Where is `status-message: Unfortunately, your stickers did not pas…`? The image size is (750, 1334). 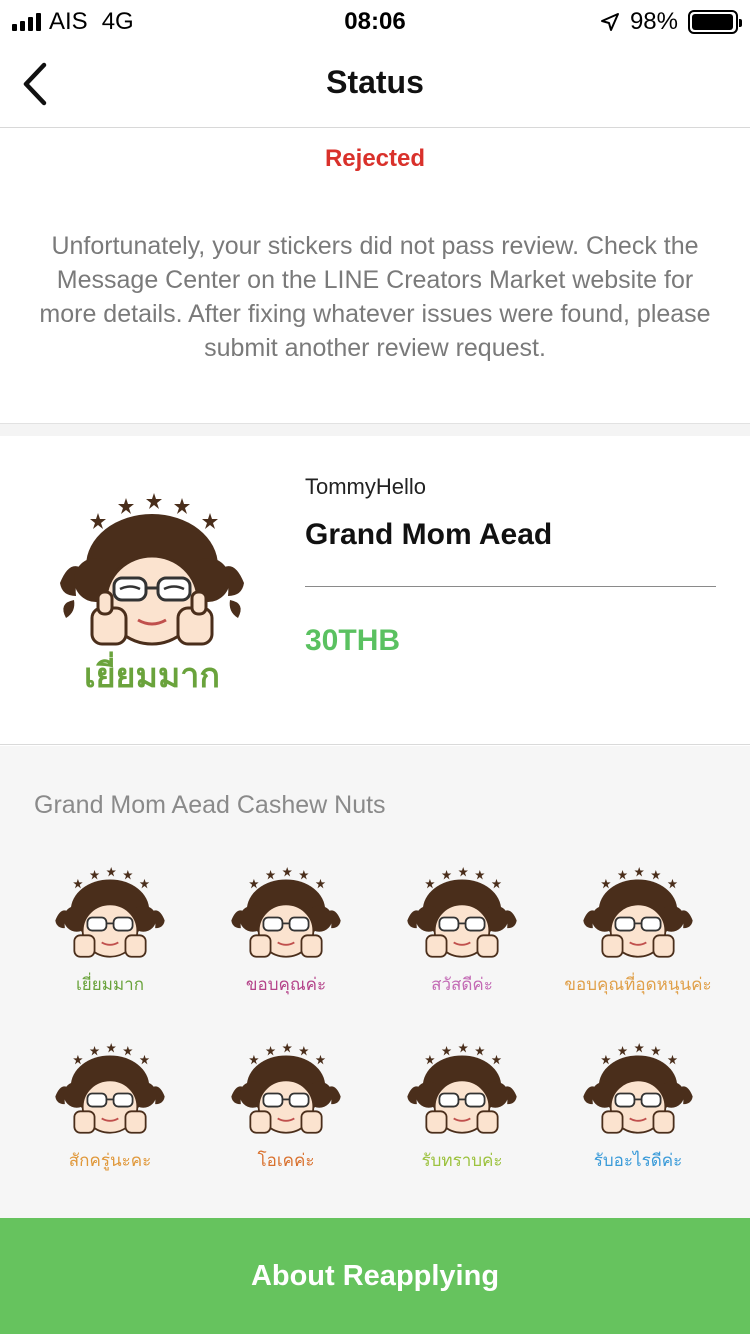 status-message: Unfortunately, your stickers did not pas… is located at coordinates (375, 297).